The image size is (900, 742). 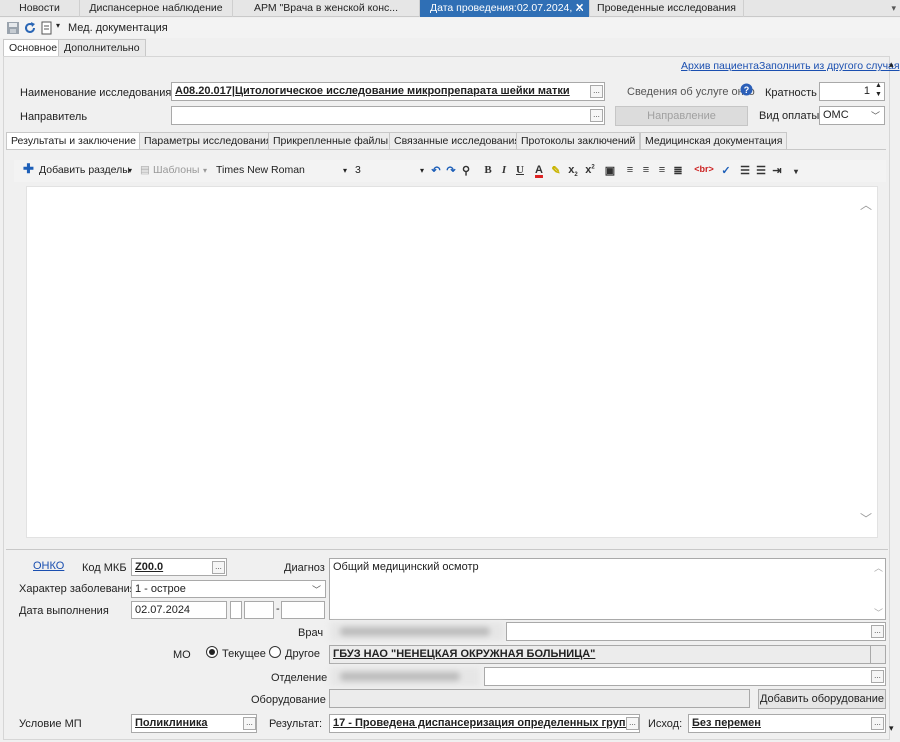 I want to click on help-icon: ?, so click(x=746, y=89).